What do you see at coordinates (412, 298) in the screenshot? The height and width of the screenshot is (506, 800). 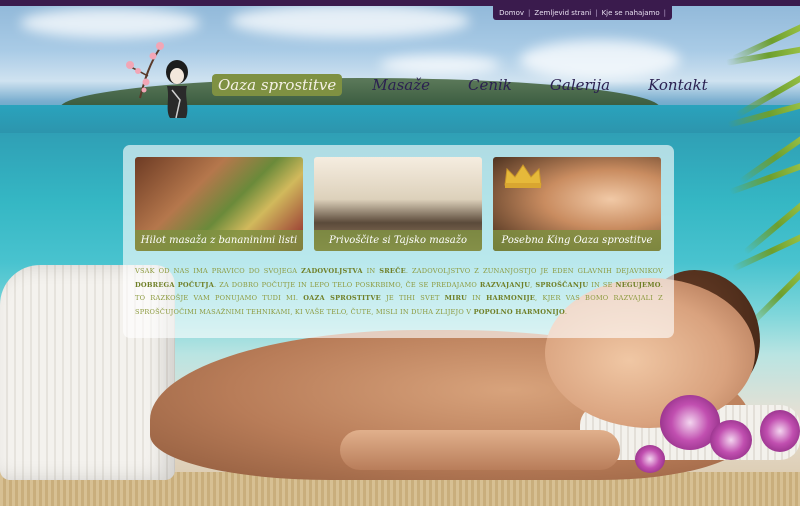 I see `intro-text-part: je tihi svet` at bounding box center [412, 298].